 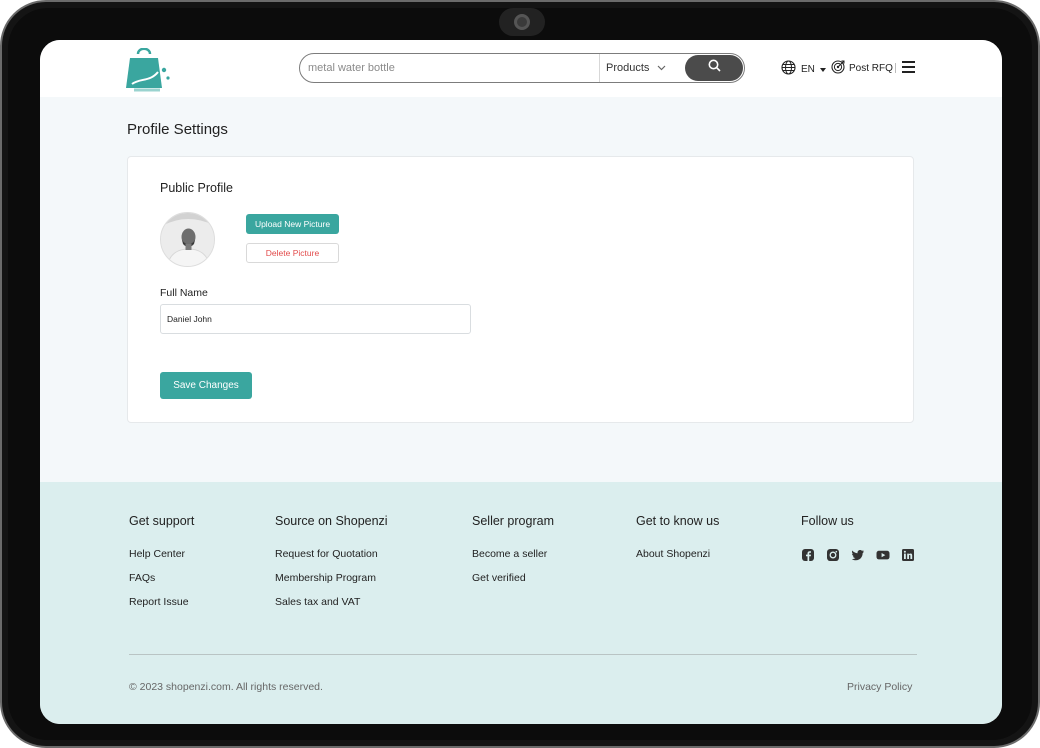 What do you see at coordinates (148, 69) in the screenshot?
I see `shopenzi-logo` at bounding box center [148, 69].